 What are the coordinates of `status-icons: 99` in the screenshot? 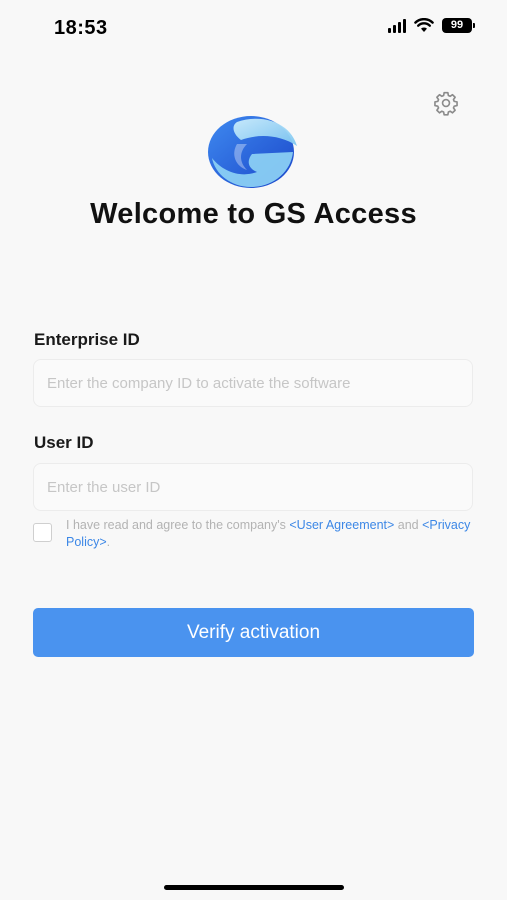 It's located at (431, 25).